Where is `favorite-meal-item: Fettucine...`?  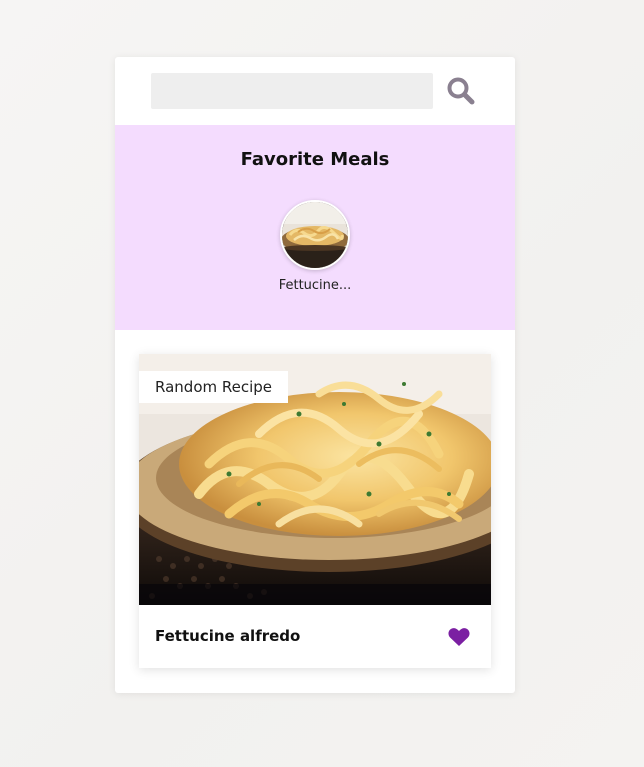 favorite-meal-item: Fettucine... is located at coordinates (315, 246).